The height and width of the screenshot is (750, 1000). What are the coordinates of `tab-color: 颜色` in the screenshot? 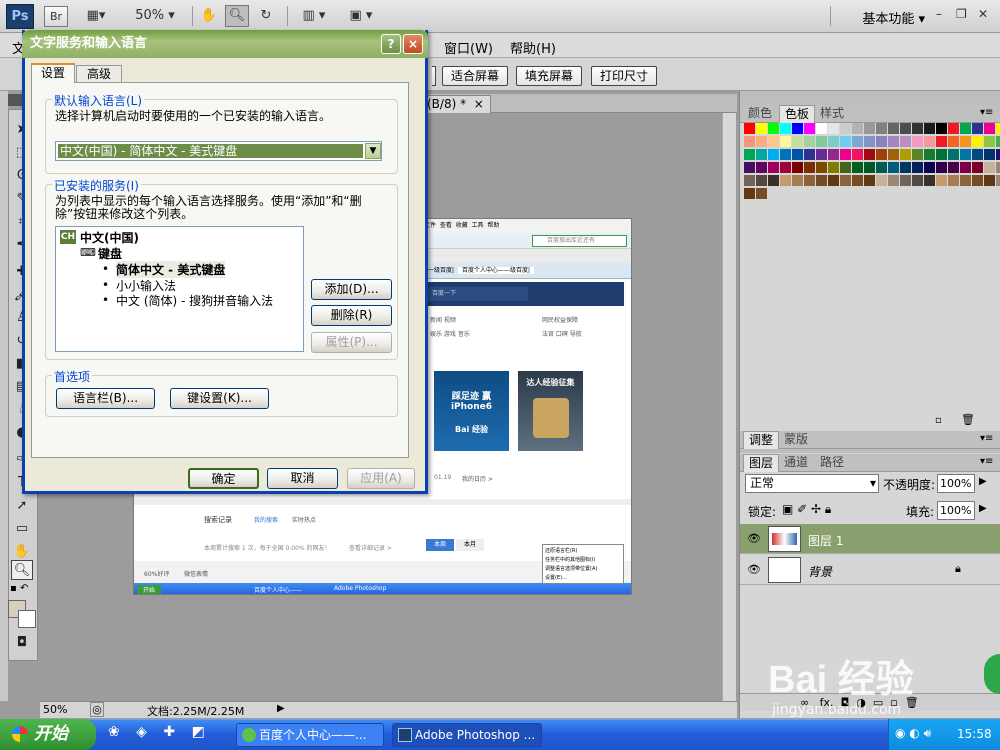 It's located at (760, 114).